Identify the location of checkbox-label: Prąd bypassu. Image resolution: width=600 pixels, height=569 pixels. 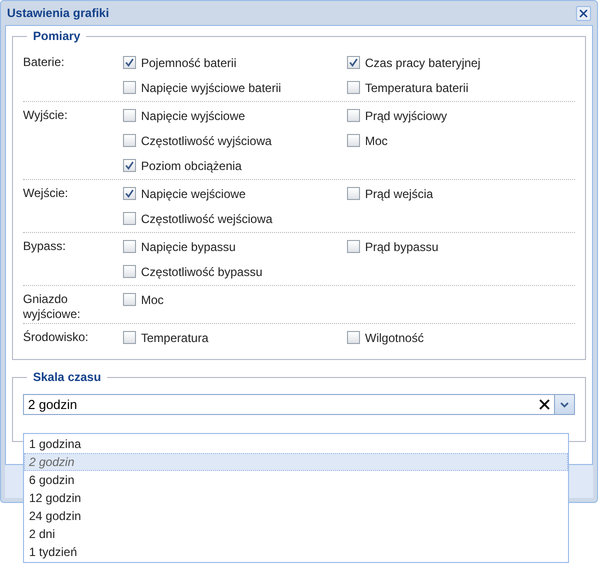
(401, 247).